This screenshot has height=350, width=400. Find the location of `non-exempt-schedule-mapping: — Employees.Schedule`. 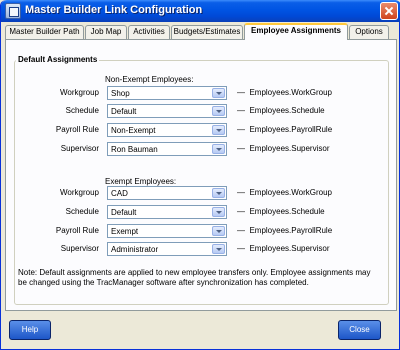

non-exempt-schedule-mapping: — Employees.Schedule is located at coordinates (281, 110).